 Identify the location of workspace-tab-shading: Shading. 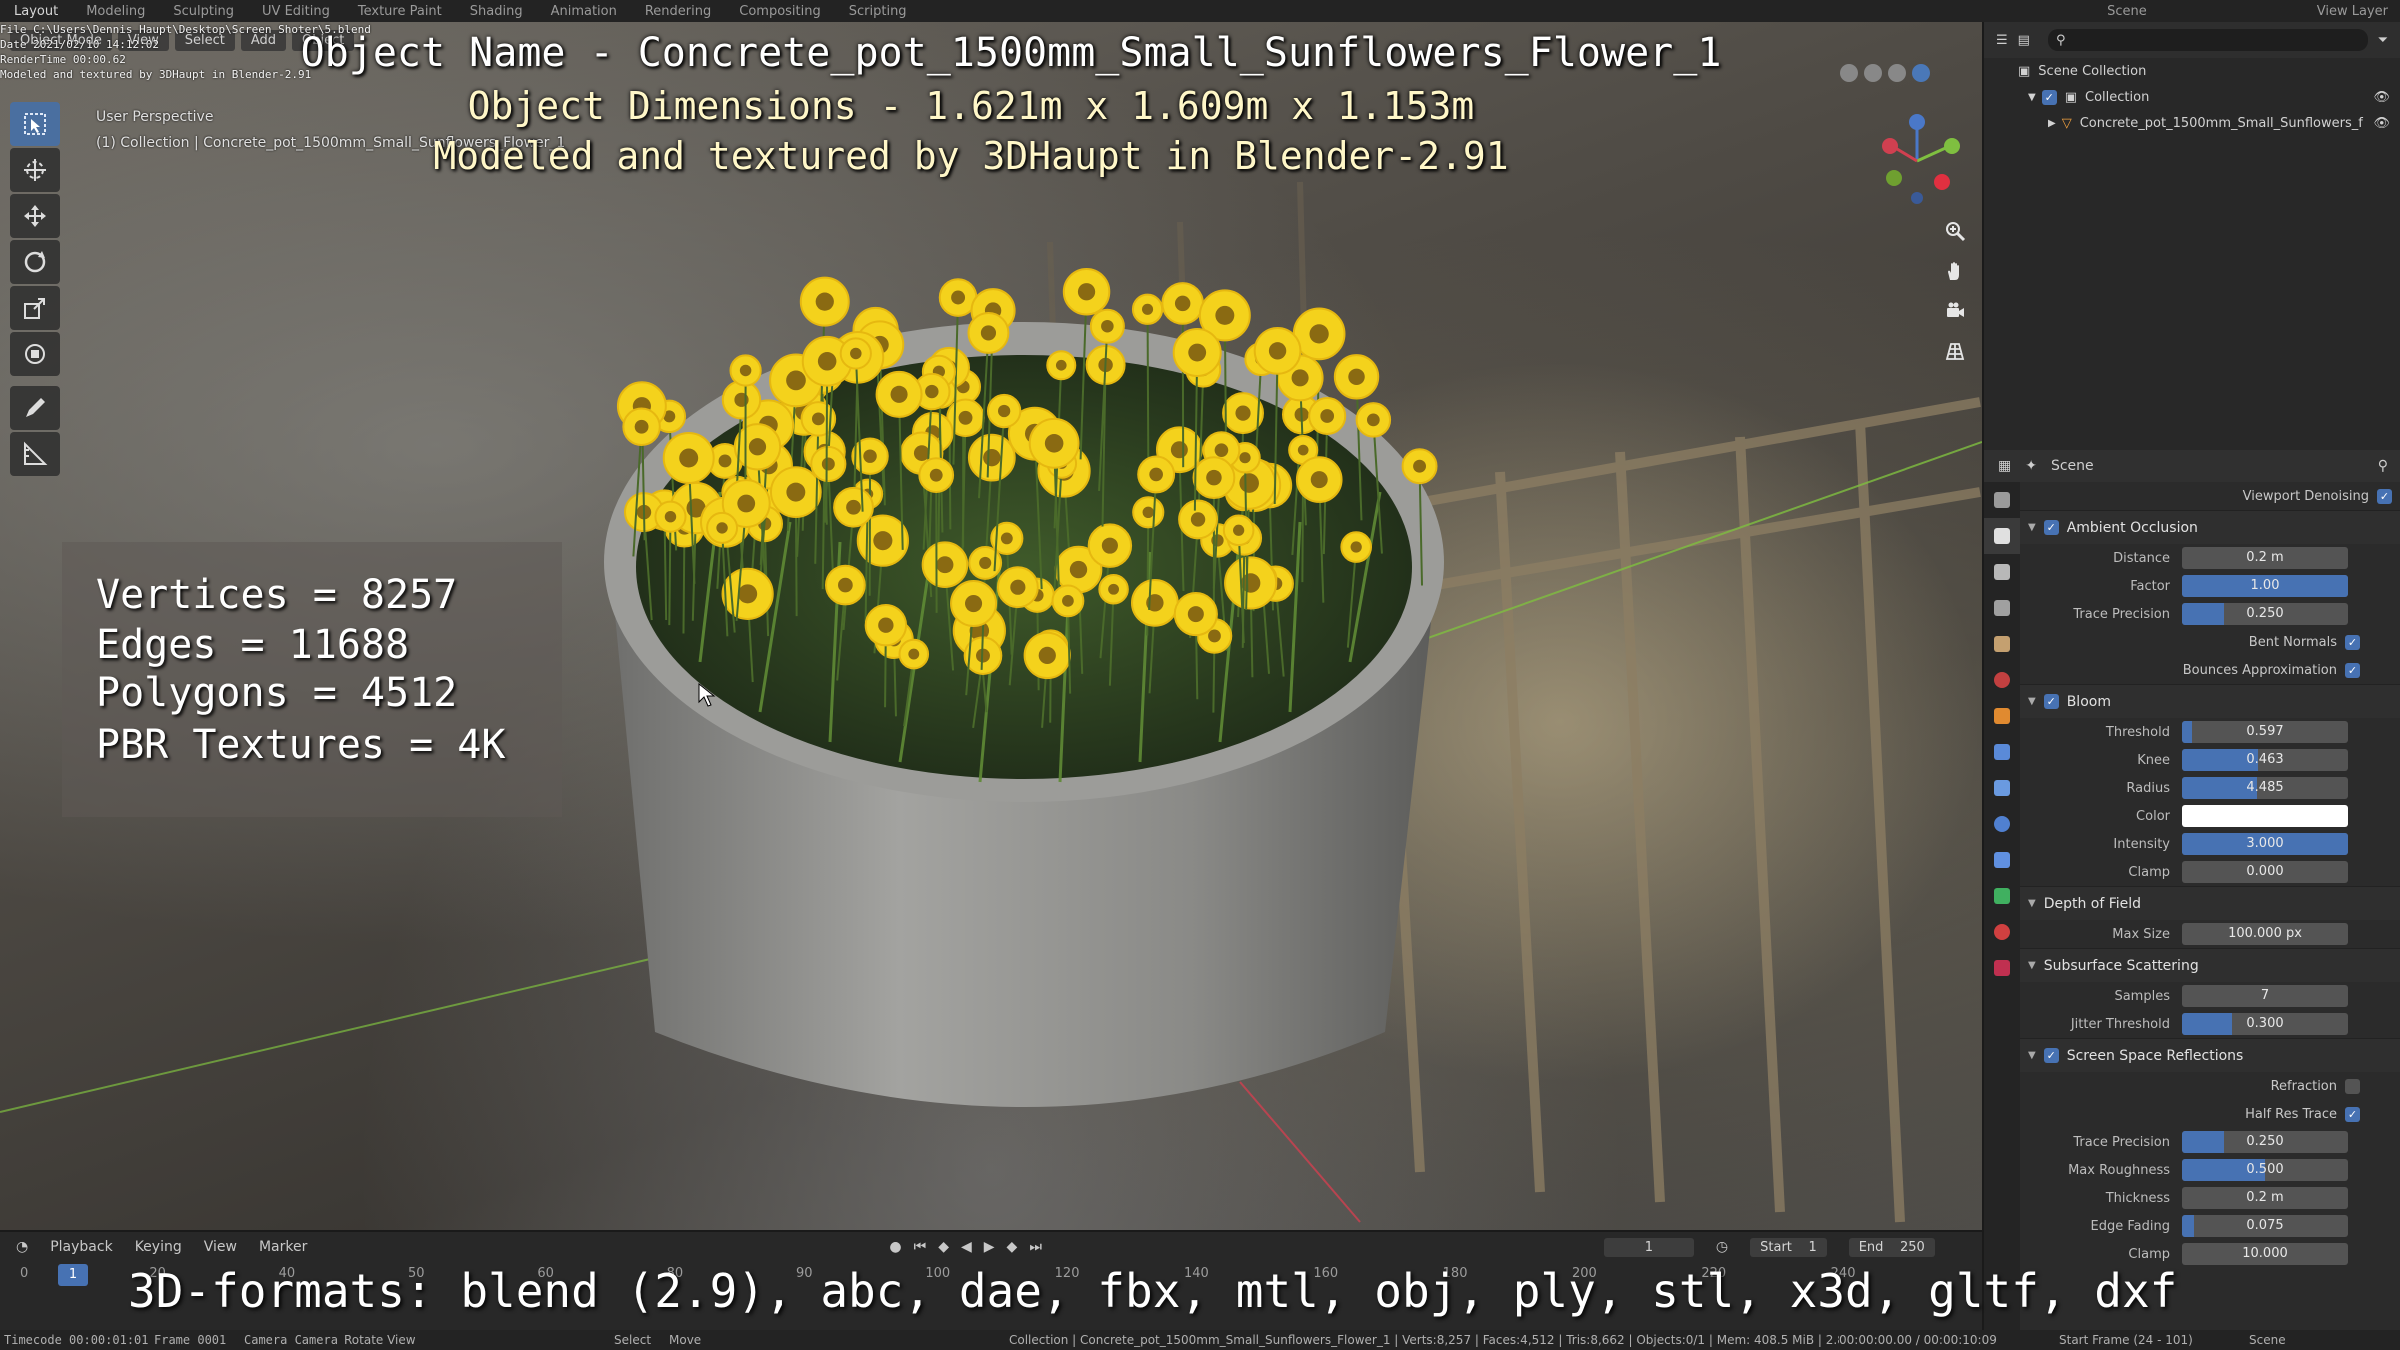
(496, 11).